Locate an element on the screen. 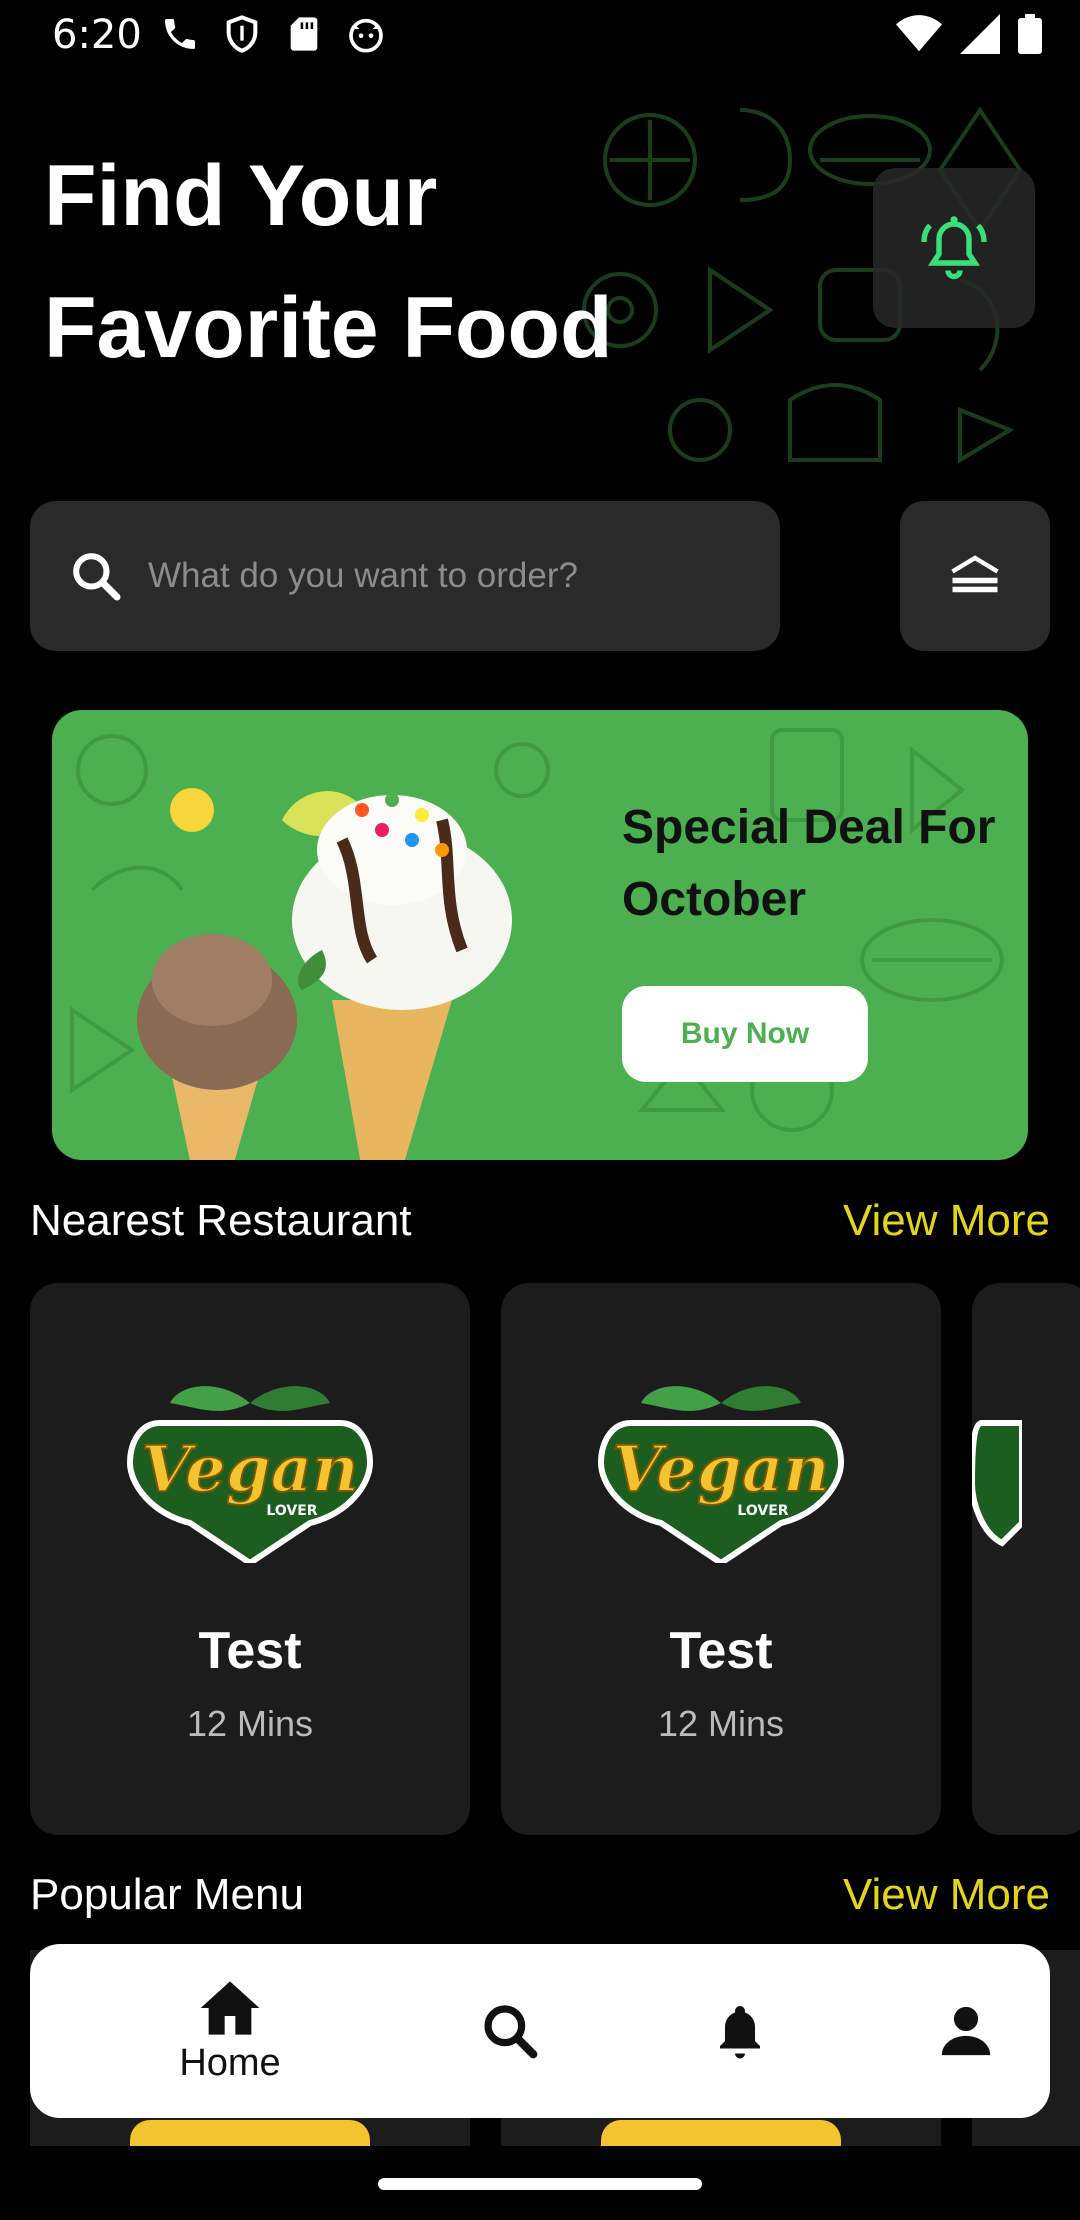 Image resolution: width=1080 pixels, height=2220 pixels. popular-view-more-link: View More is located at coordinates (946, 1895).